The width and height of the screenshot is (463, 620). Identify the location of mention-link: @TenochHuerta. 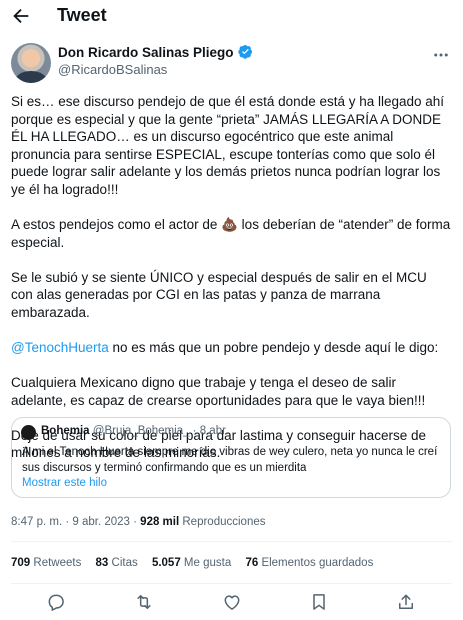
(60, 347).